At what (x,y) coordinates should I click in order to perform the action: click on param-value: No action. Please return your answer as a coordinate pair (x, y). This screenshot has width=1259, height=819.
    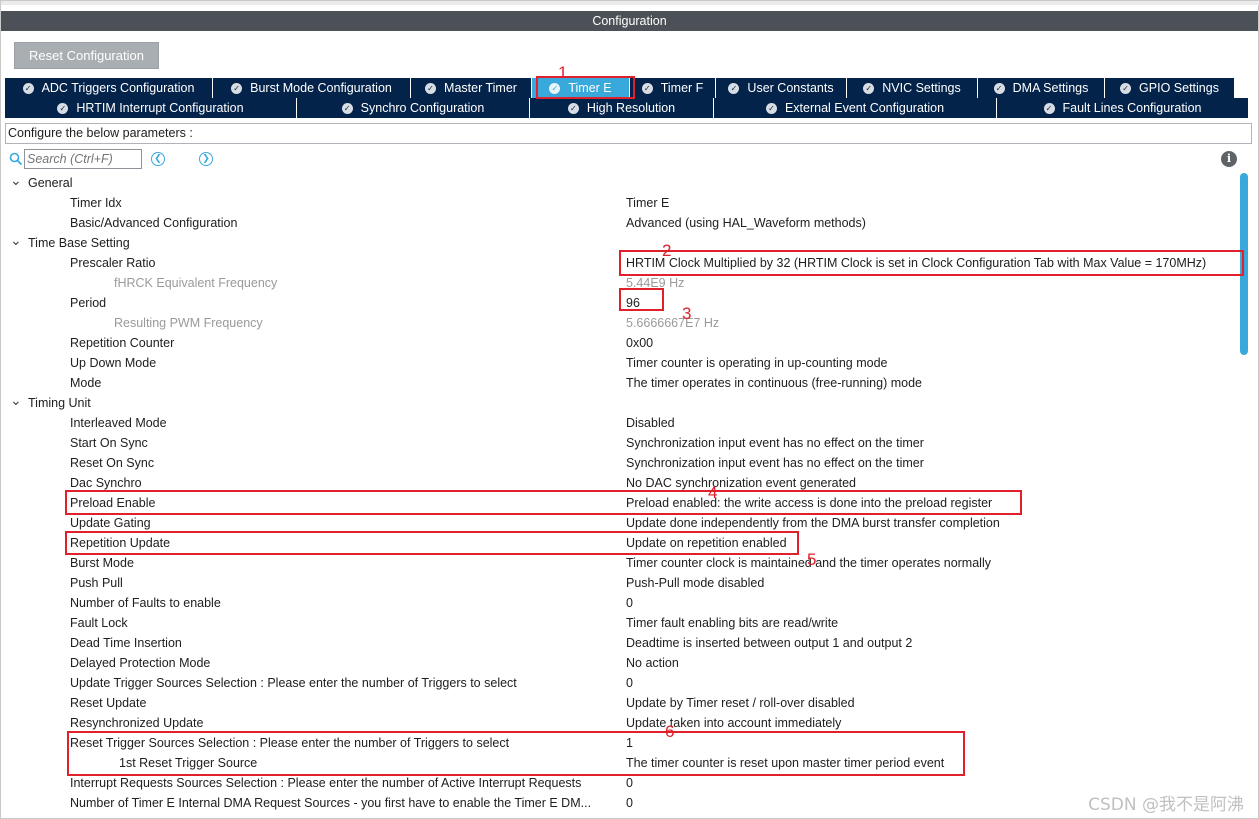
    Looking at the image, I should click on (652, 663).